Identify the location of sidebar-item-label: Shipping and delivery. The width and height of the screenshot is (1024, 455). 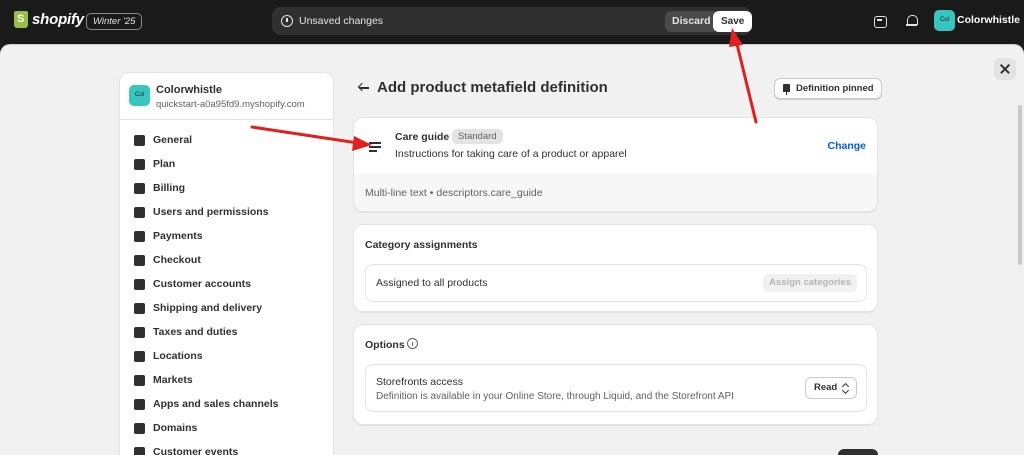
(208, 308).